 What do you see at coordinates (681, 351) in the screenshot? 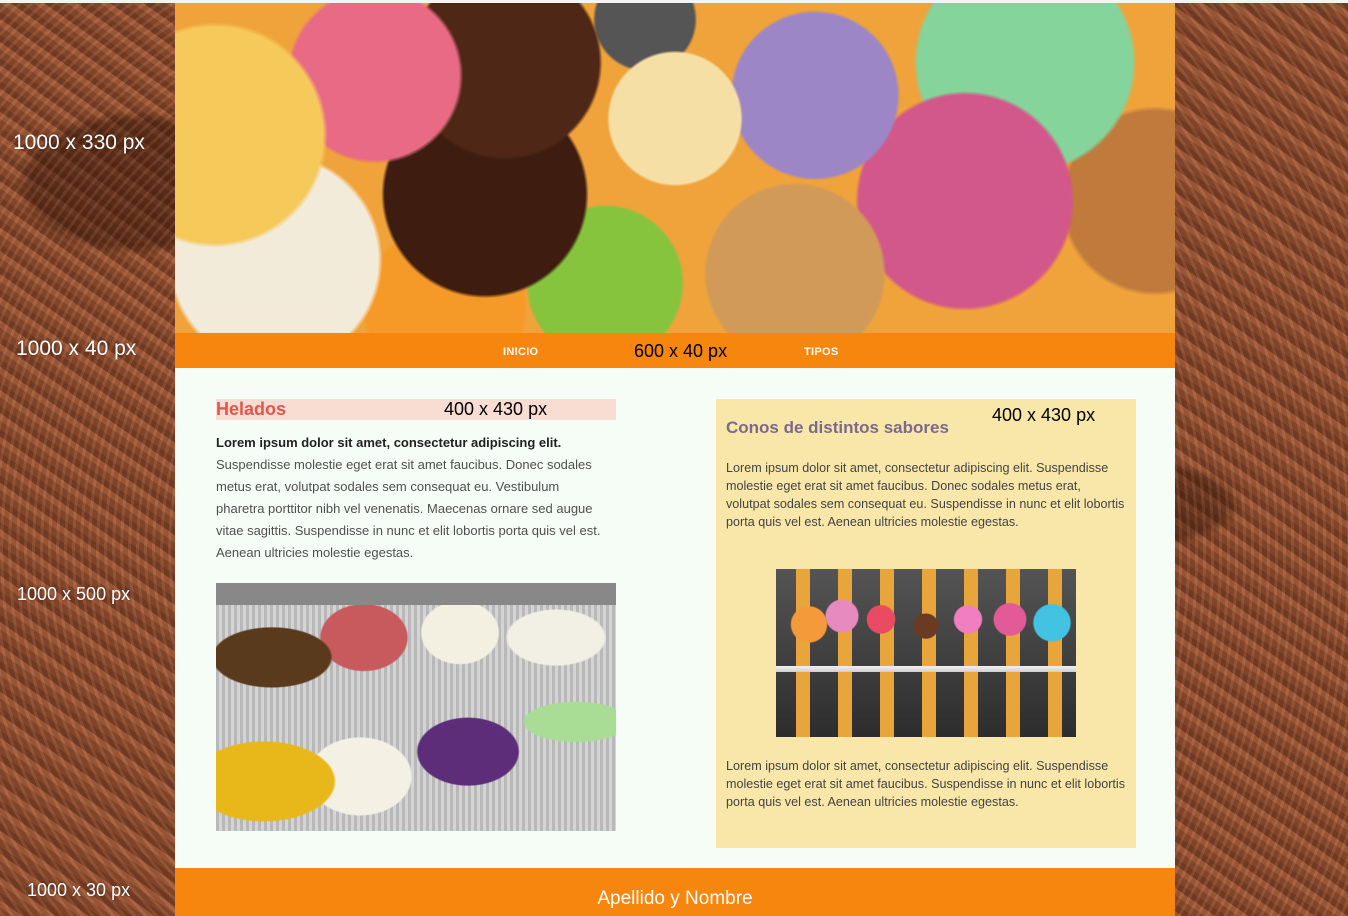
I see `nav-size-label: 600 x 40 px` at bounding box center [681, 351].